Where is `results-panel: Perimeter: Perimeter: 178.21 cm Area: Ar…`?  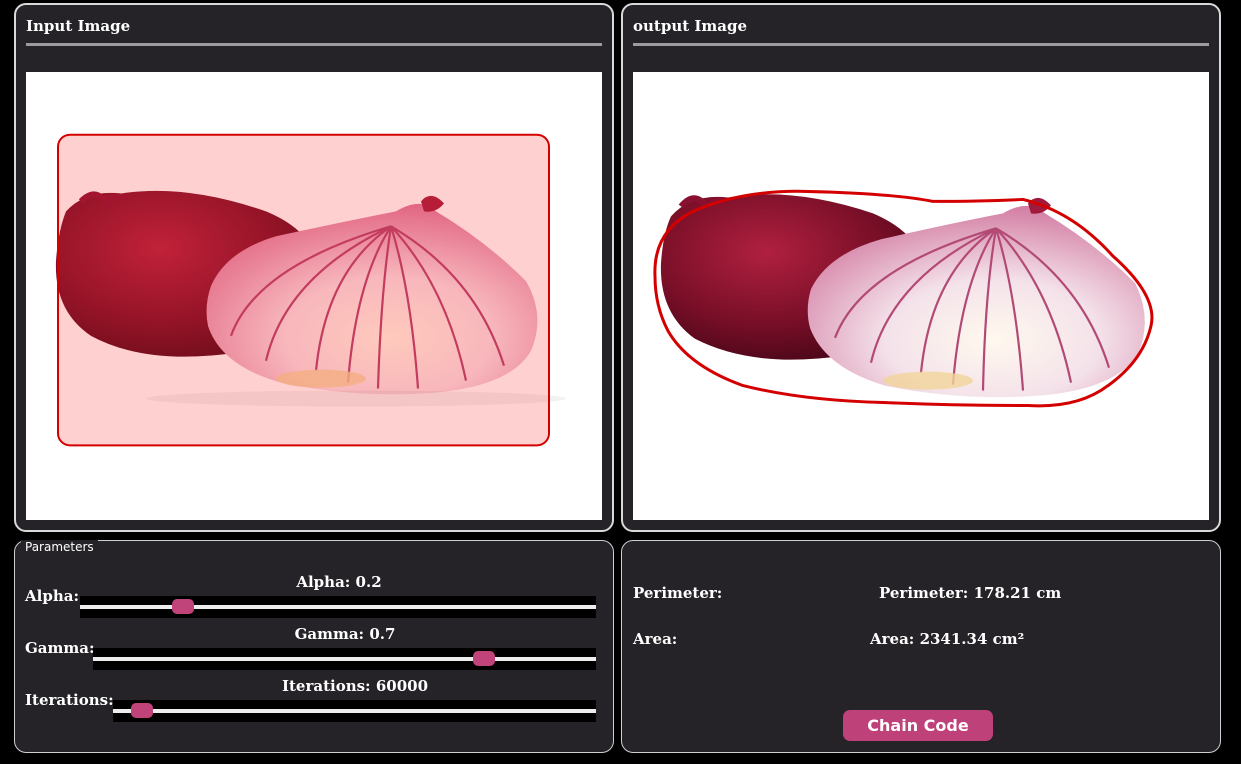
results-panel: Perimeter: Perimeter: 178.21 cm Area: Ar… is located at coordinates (921, 646).